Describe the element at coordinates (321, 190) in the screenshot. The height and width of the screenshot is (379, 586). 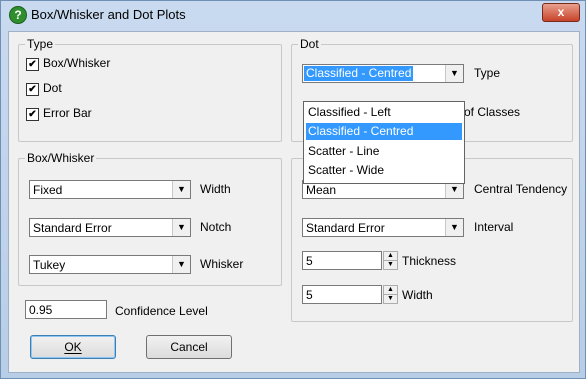
I see `central-tendency-value: Mean` at that location.